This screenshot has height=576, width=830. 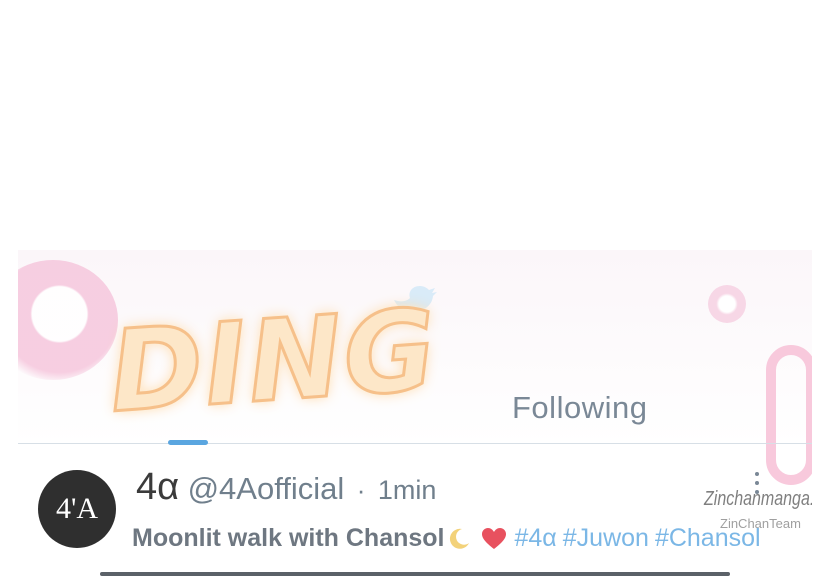 What do you see at coordinates (274, 362) in the screenshot?
I see `sound-effect-text: DING` at bounding box center [274, 362].